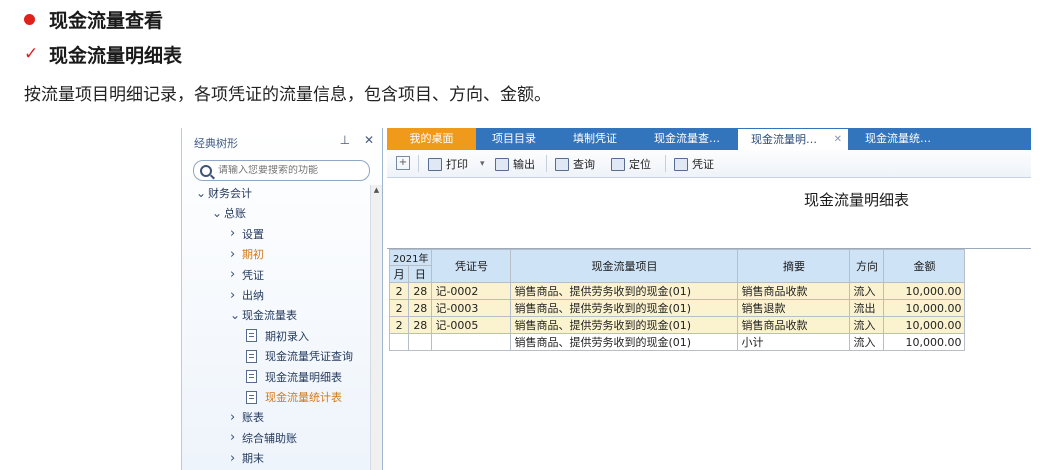 The width and height of the screenshot is (1046, 470). What do you see at coordinates (263, 315) in the screenshot?
I see `tree-item: ⌄ 现金流量表` at bounding box center [263, 315].